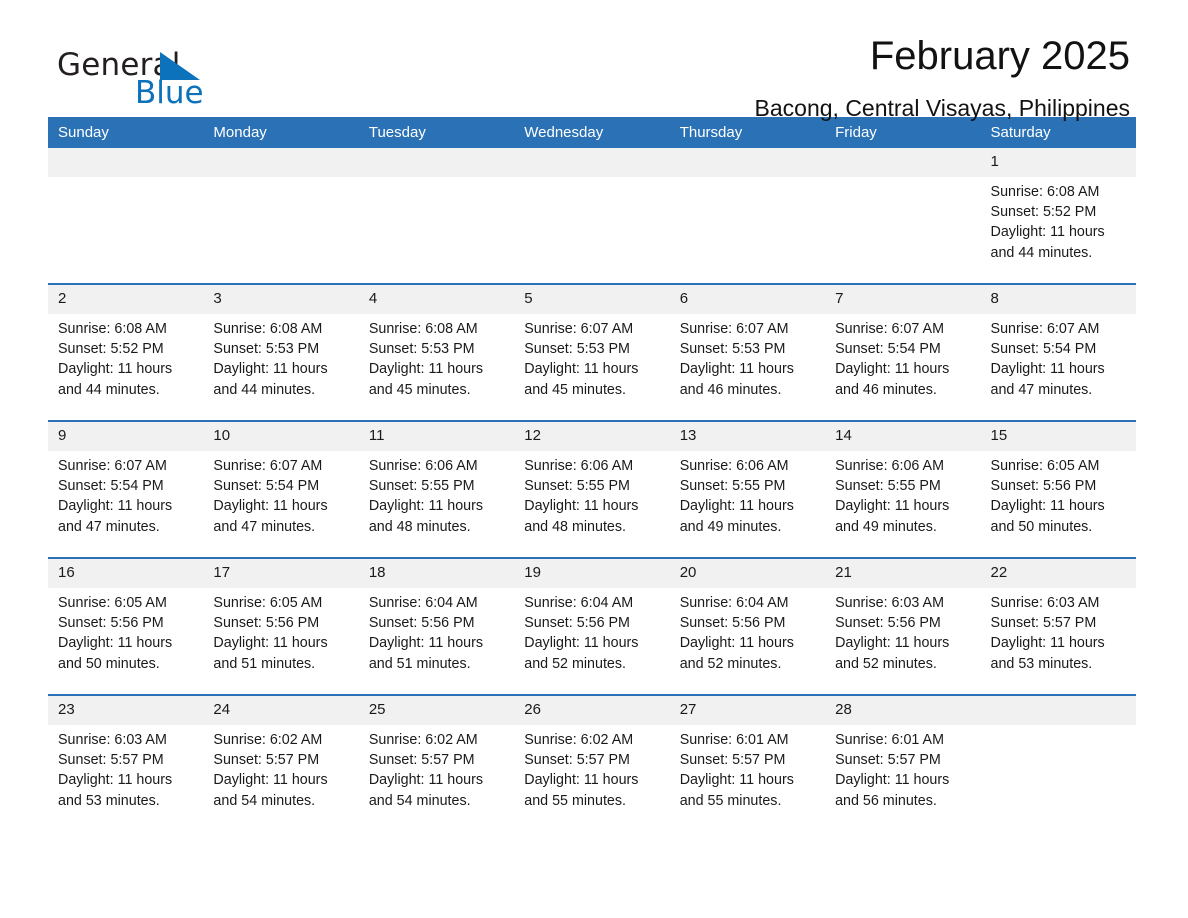 The width and height of the screenshot is (1188, 918). I want to click on detail-daylight-2: and 52 minutes., so click(886, 663).